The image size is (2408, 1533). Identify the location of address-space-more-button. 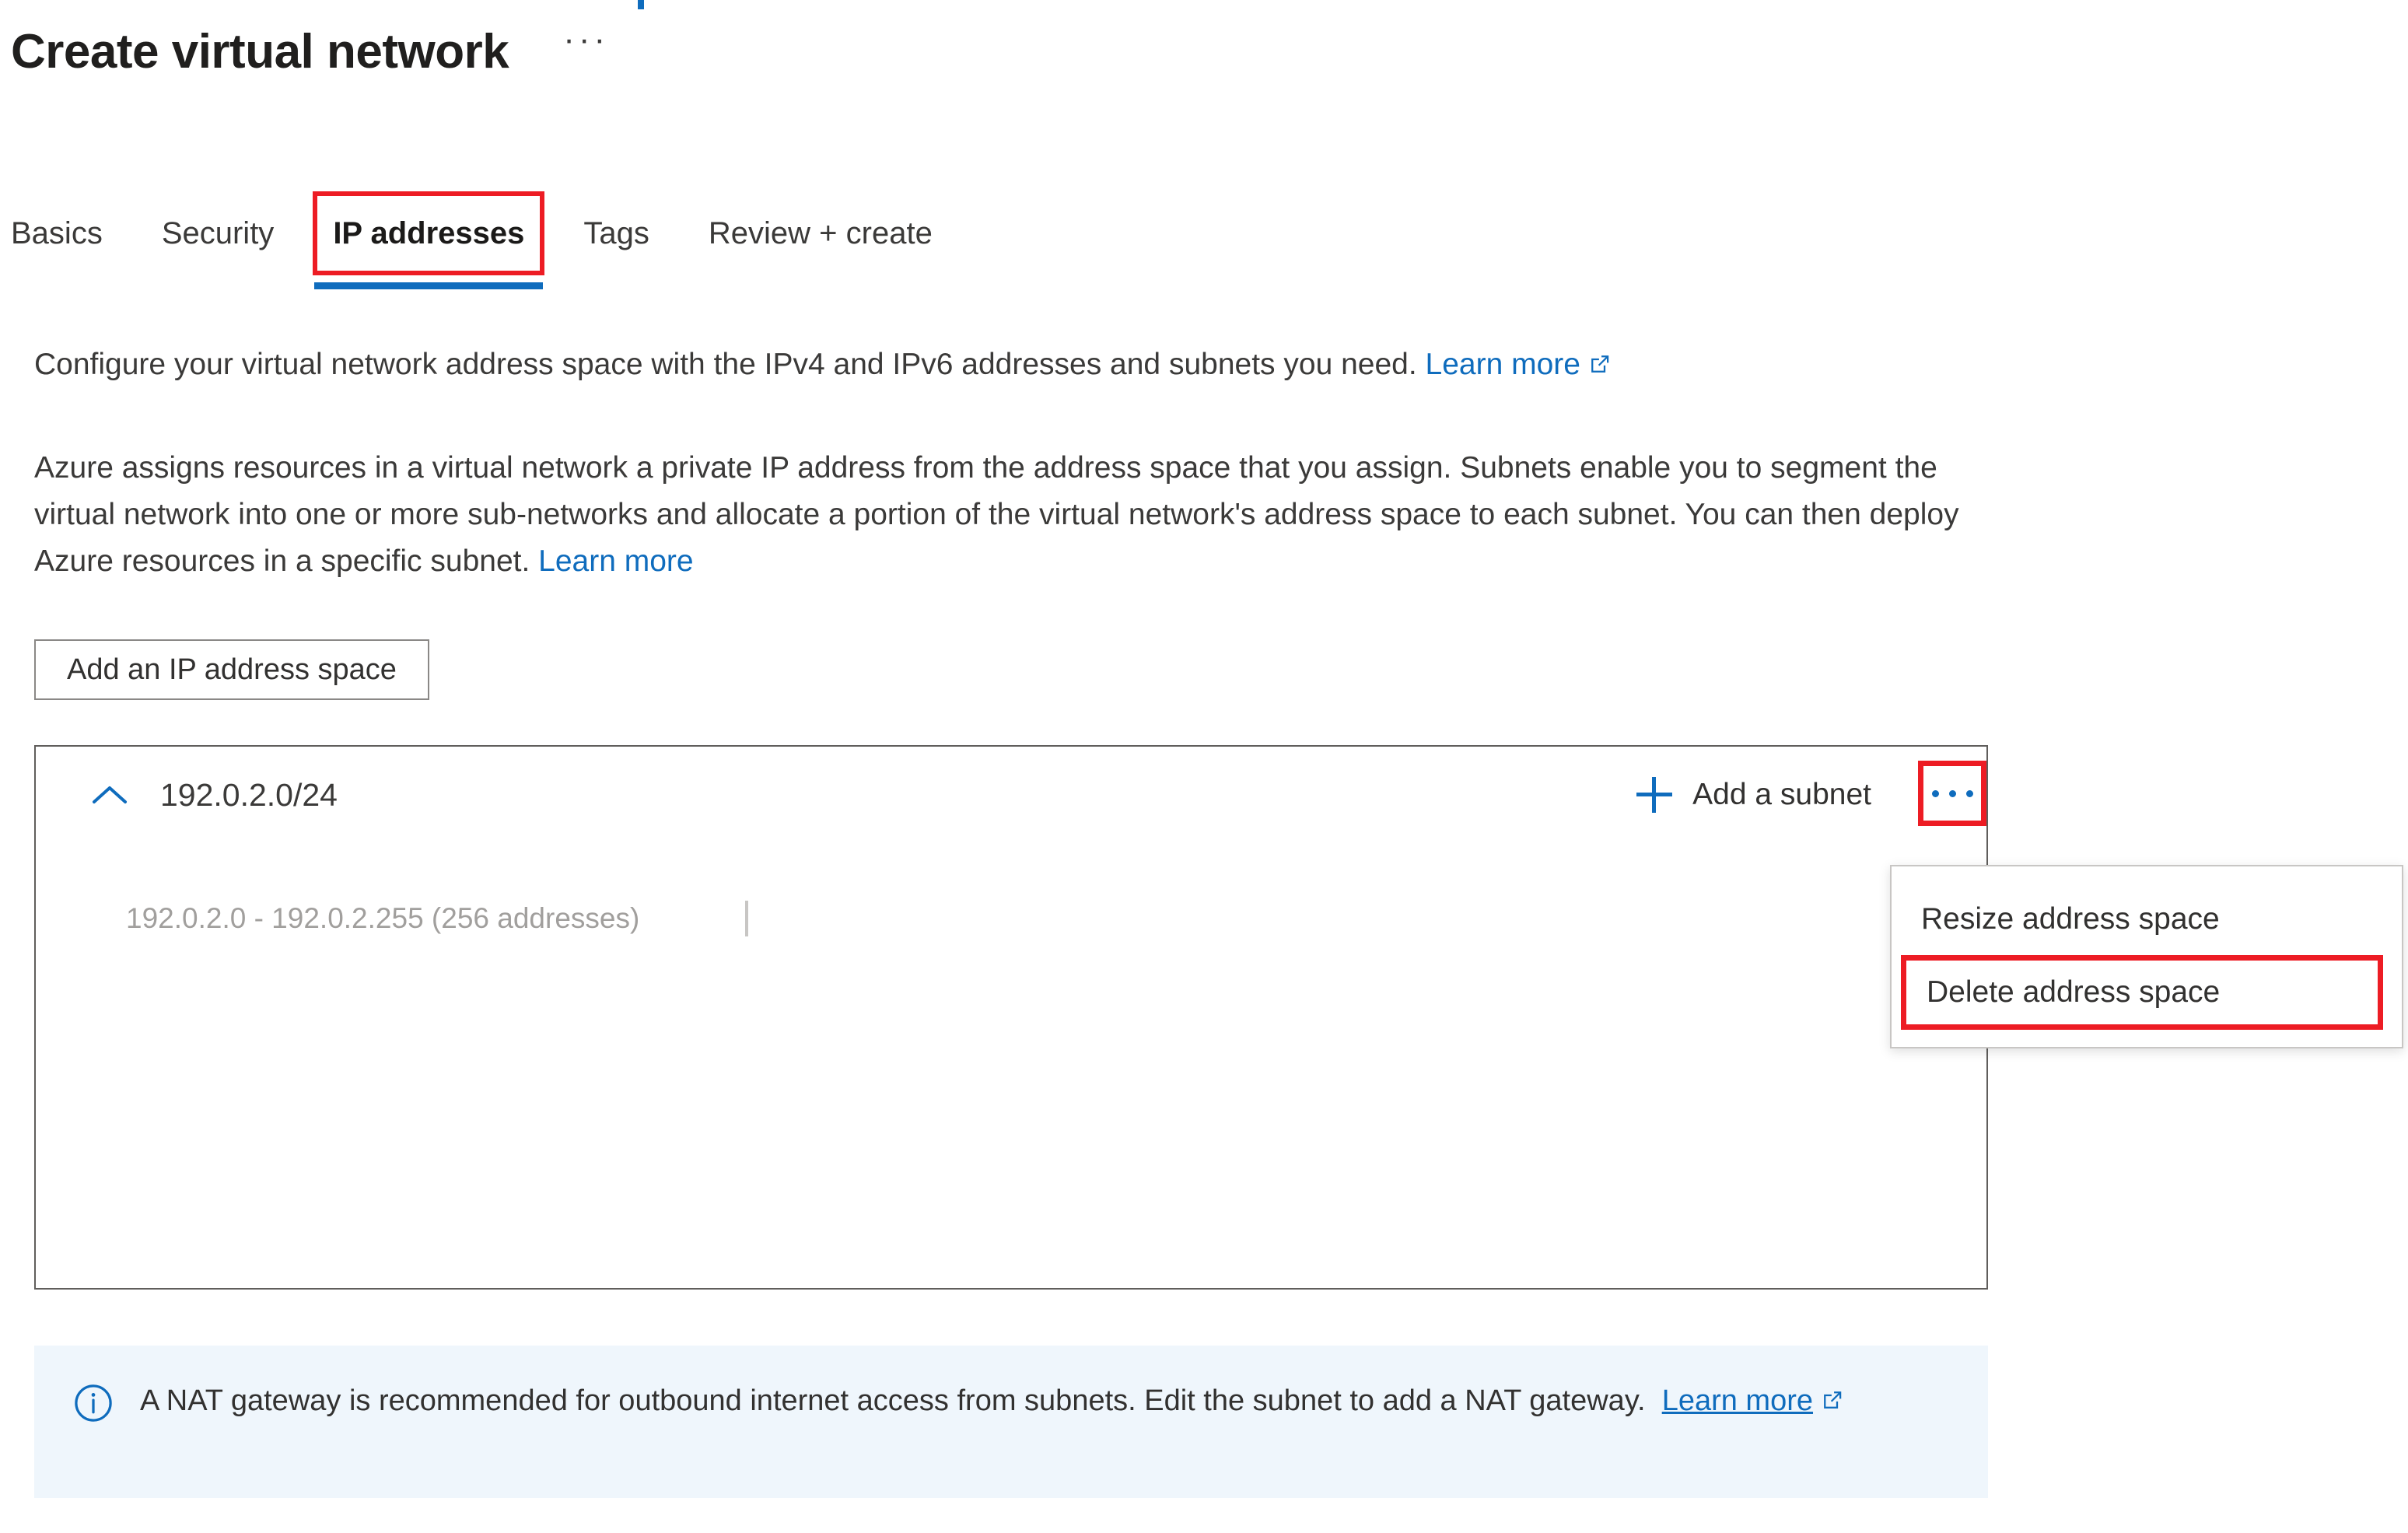
(1952, 794).